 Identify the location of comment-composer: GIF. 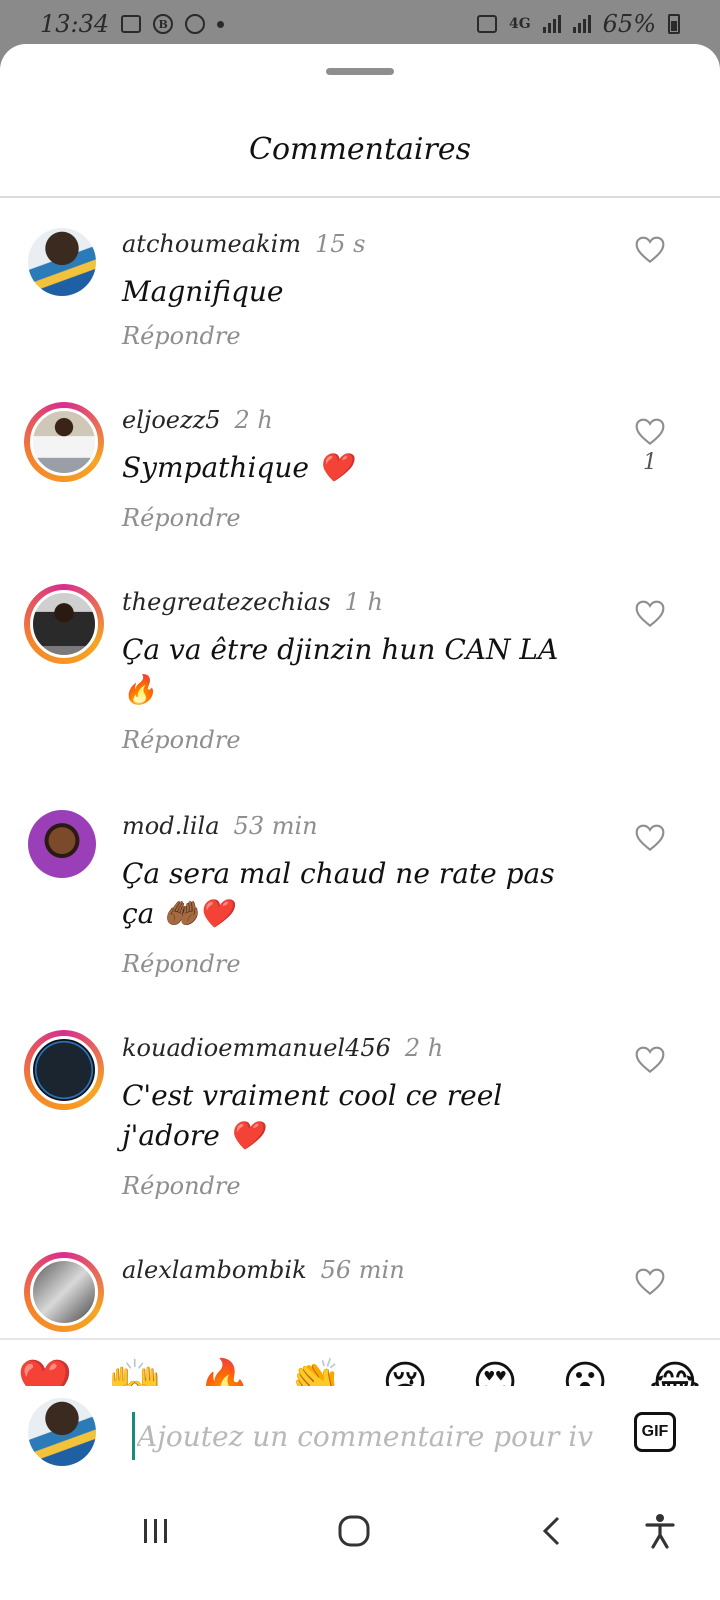
(360, 1436).